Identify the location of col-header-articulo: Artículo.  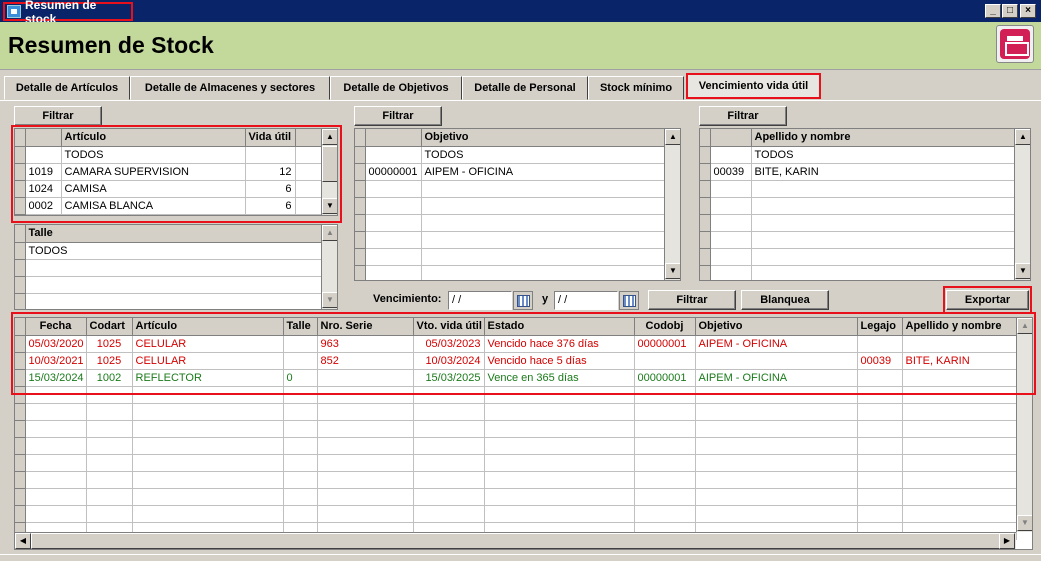
(153, 138).